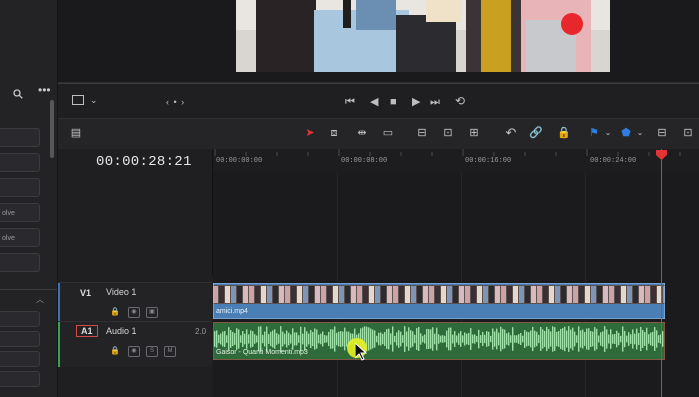  I want to click on clip-name: amici.mp4, so click(232, 311).